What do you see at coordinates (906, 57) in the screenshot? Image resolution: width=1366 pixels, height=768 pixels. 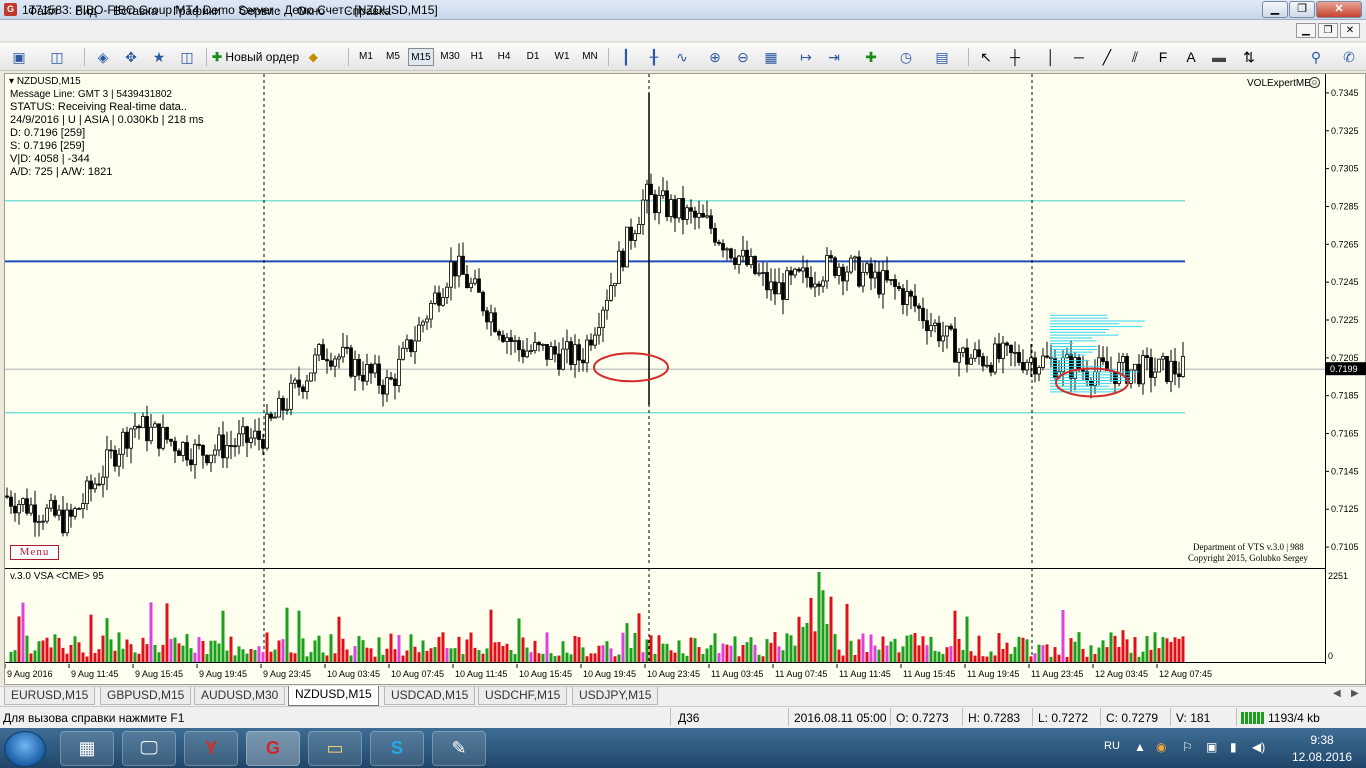 I see `periods-icon: ◷` at bounding box center [906, 57].